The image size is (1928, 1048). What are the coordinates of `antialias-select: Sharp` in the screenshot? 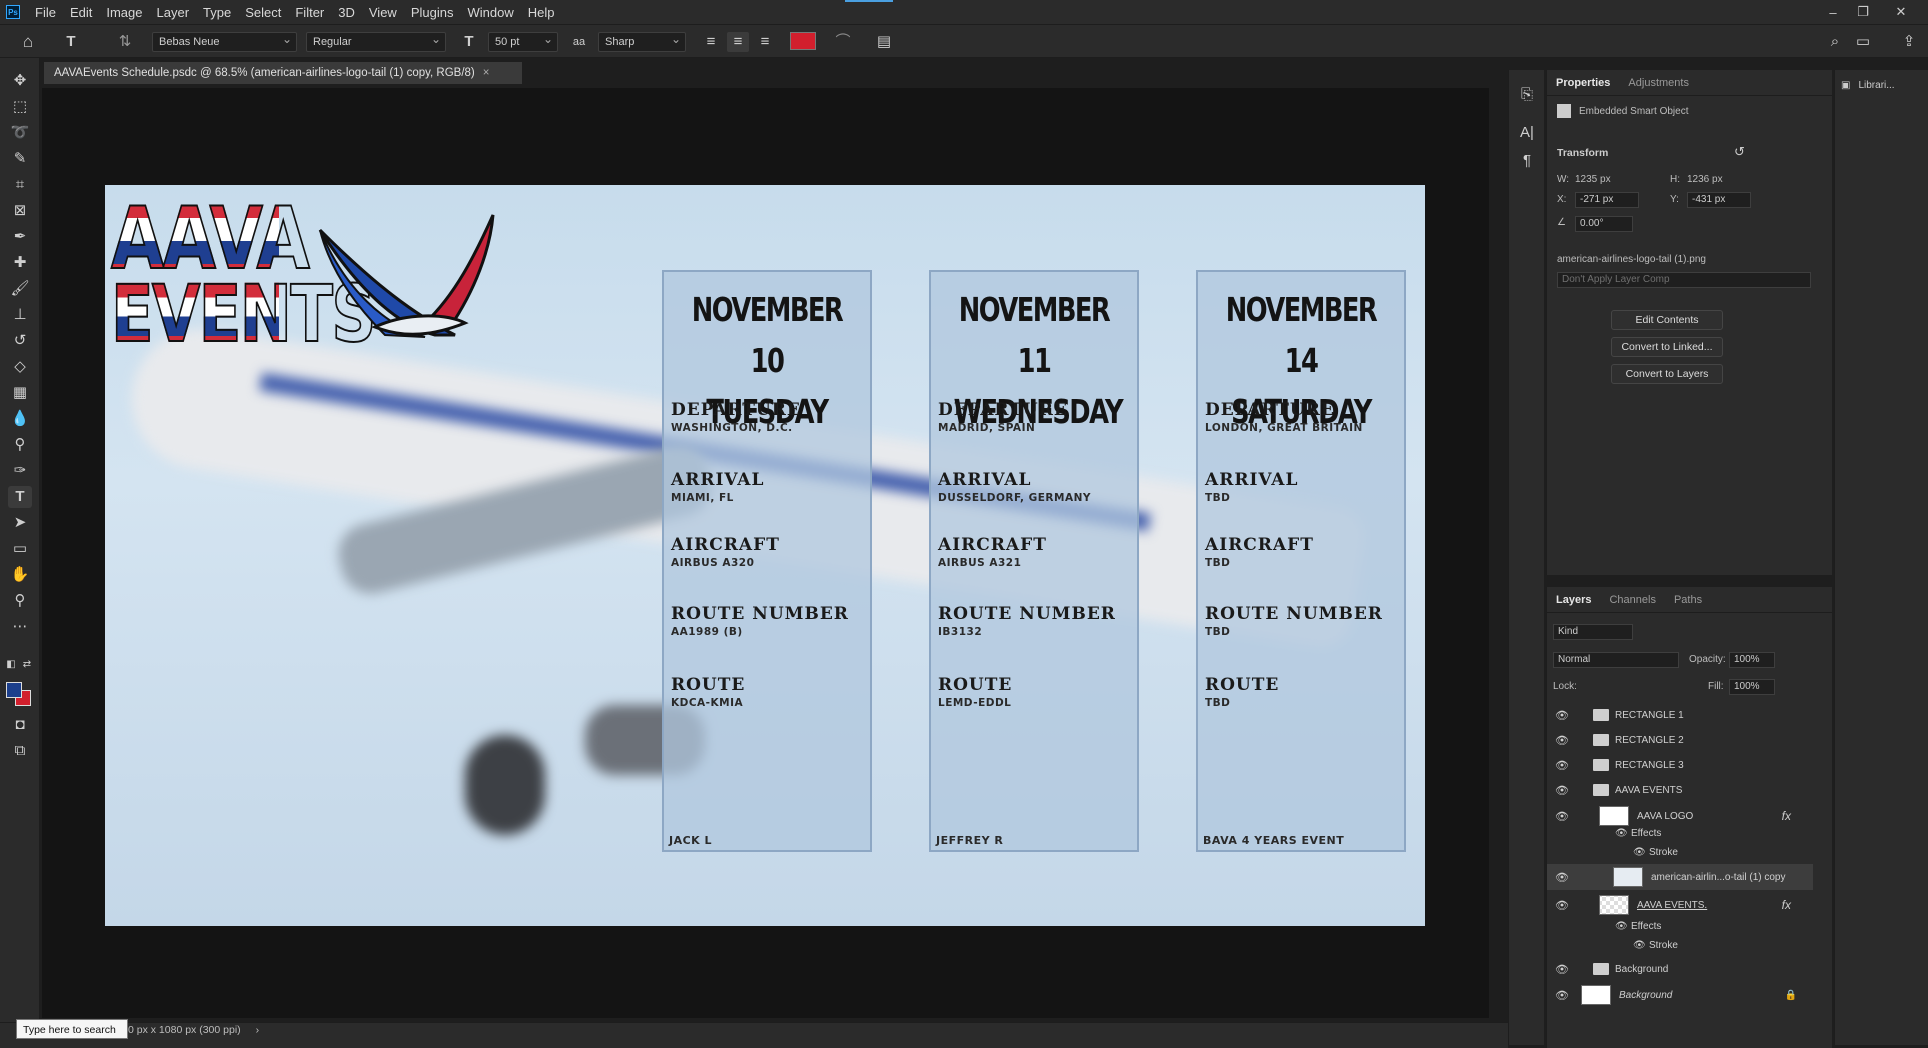 It's located at (642, 41).